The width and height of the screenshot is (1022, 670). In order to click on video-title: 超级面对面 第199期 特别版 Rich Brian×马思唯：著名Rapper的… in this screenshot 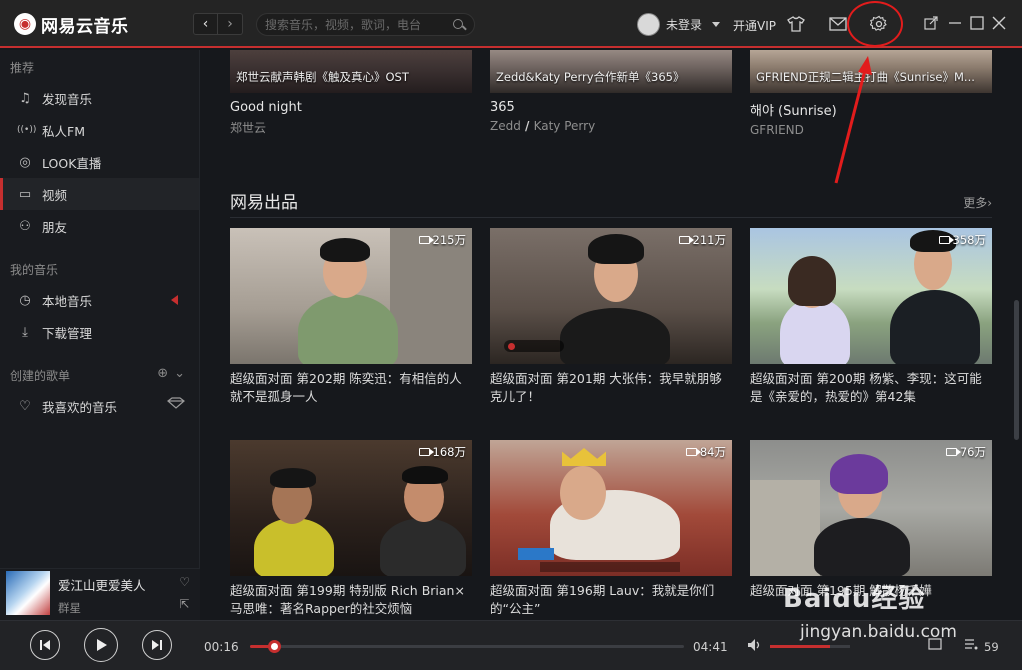, I will do `click(348, 600)`.